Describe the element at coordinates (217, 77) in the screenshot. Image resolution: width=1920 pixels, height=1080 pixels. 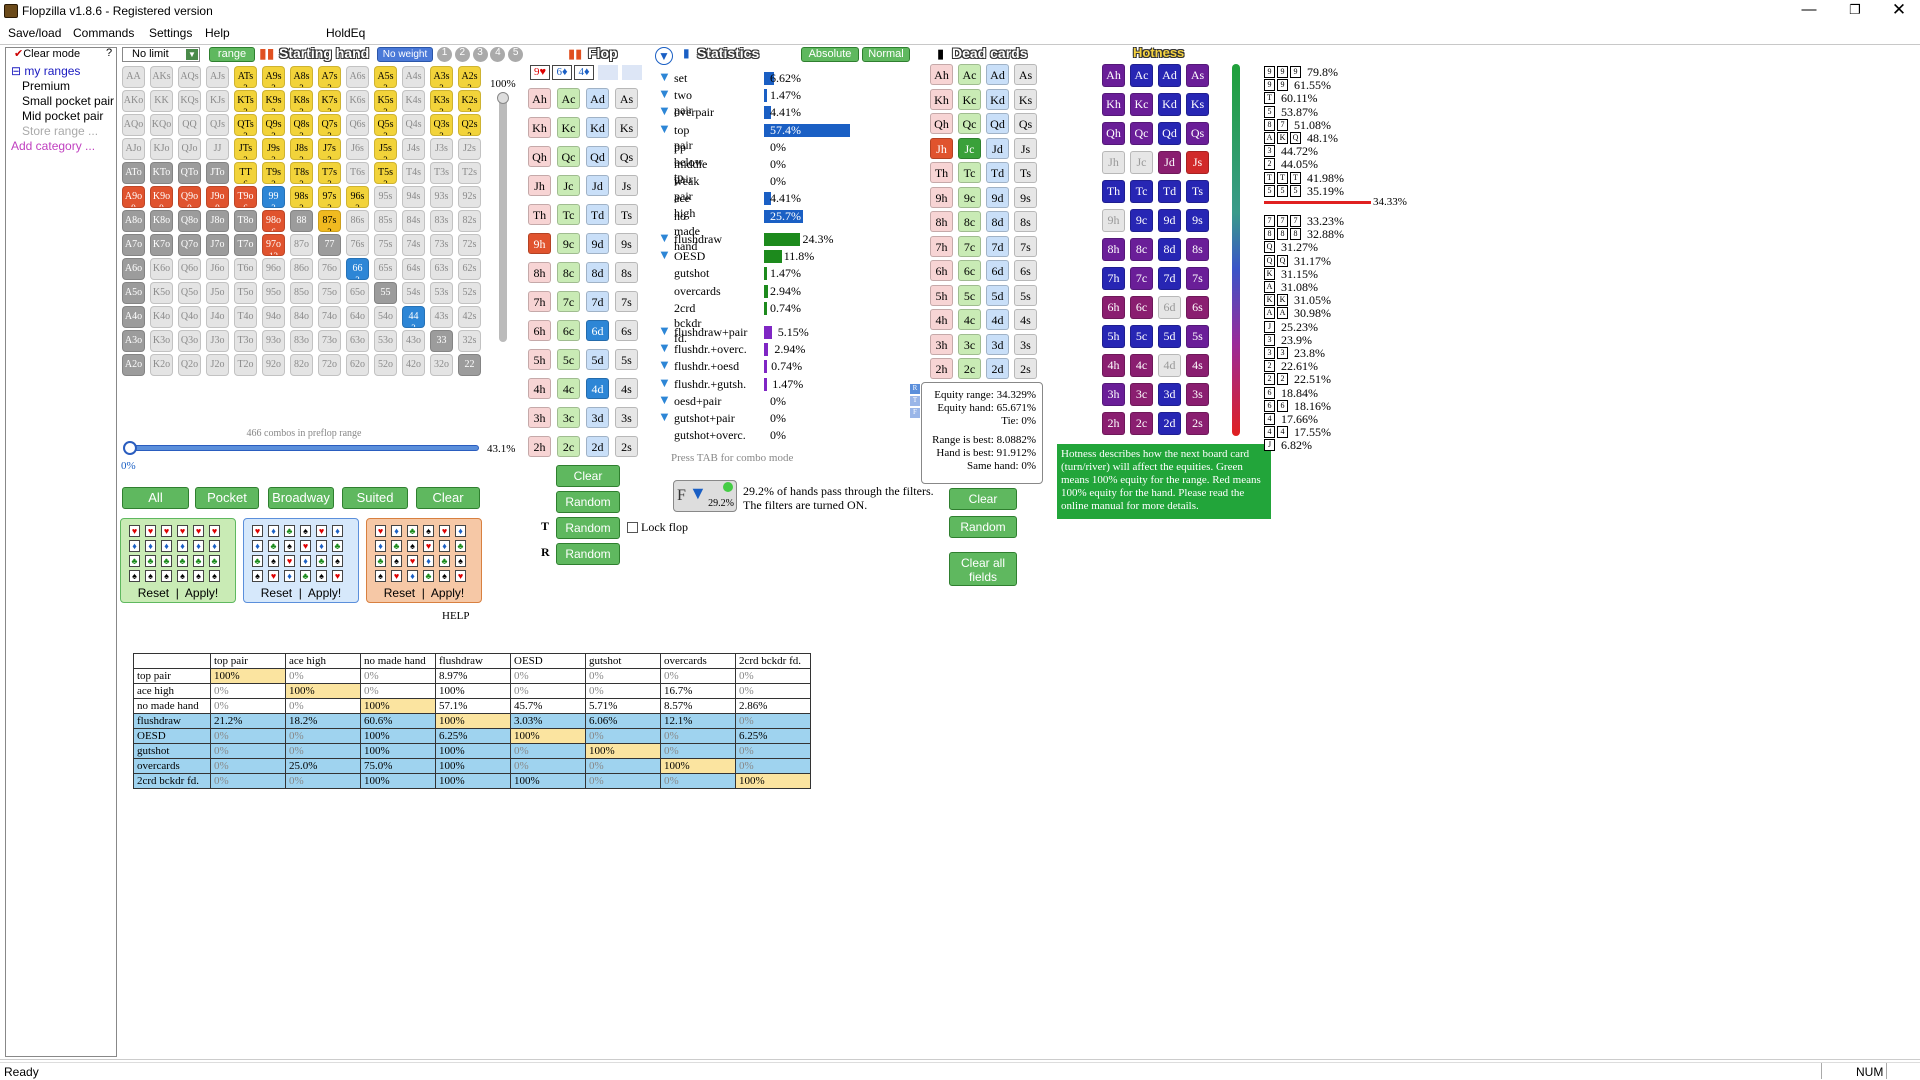
I see `hand-cell-ajs: AJs` at that location.